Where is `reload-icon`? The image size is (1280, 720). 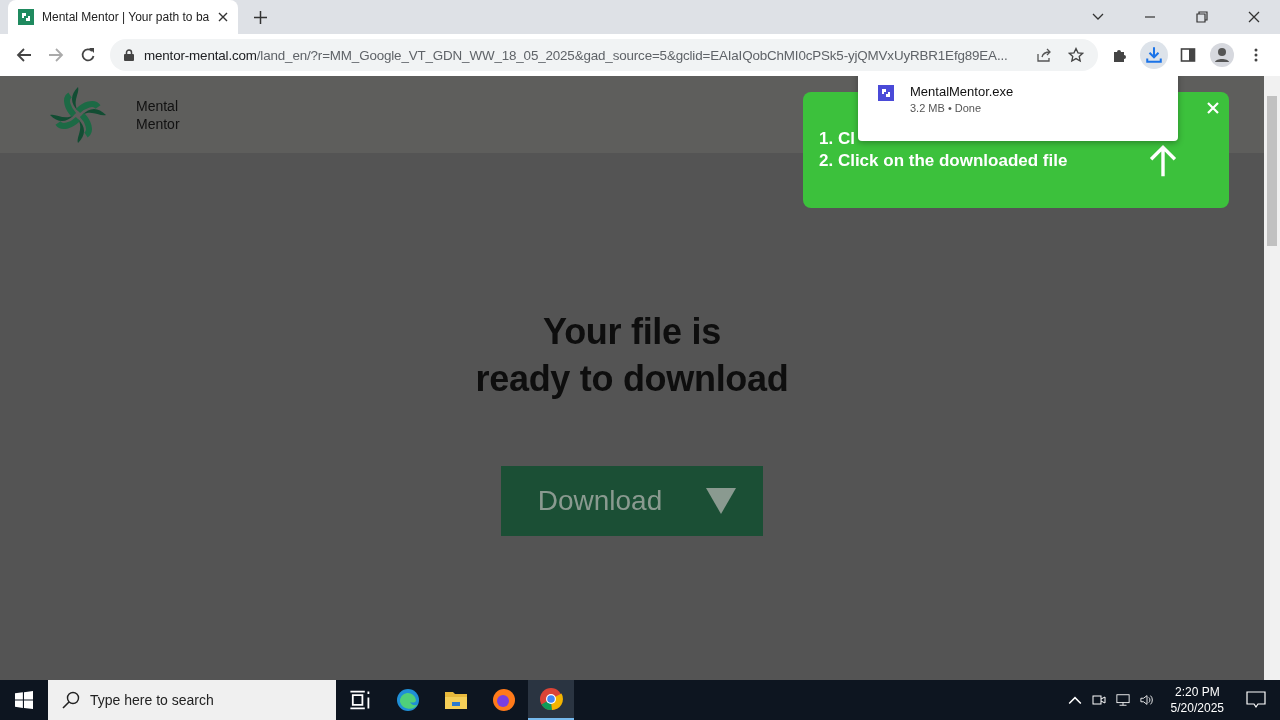 reload-icon is located at coordinates (88, 55).